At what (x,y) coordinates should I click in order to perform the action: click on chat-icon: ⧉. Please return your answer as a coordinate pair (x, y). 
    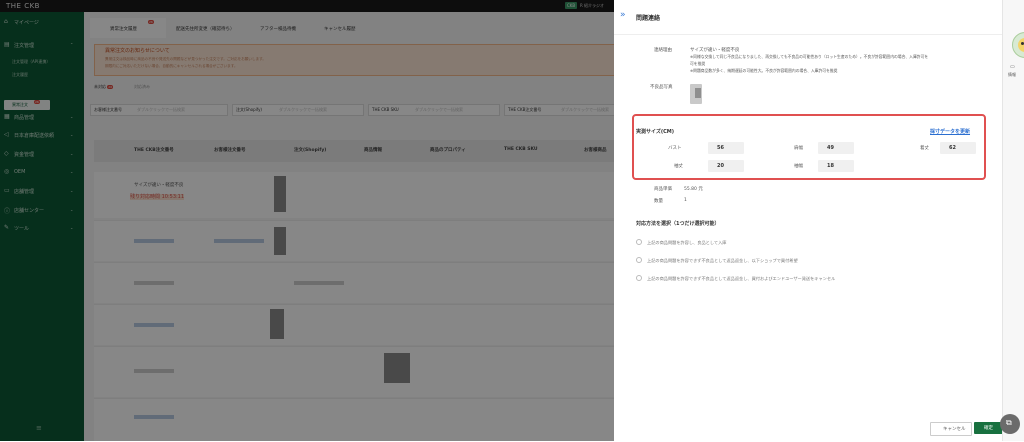
    Looking at the image, I should click on (1009, 422).